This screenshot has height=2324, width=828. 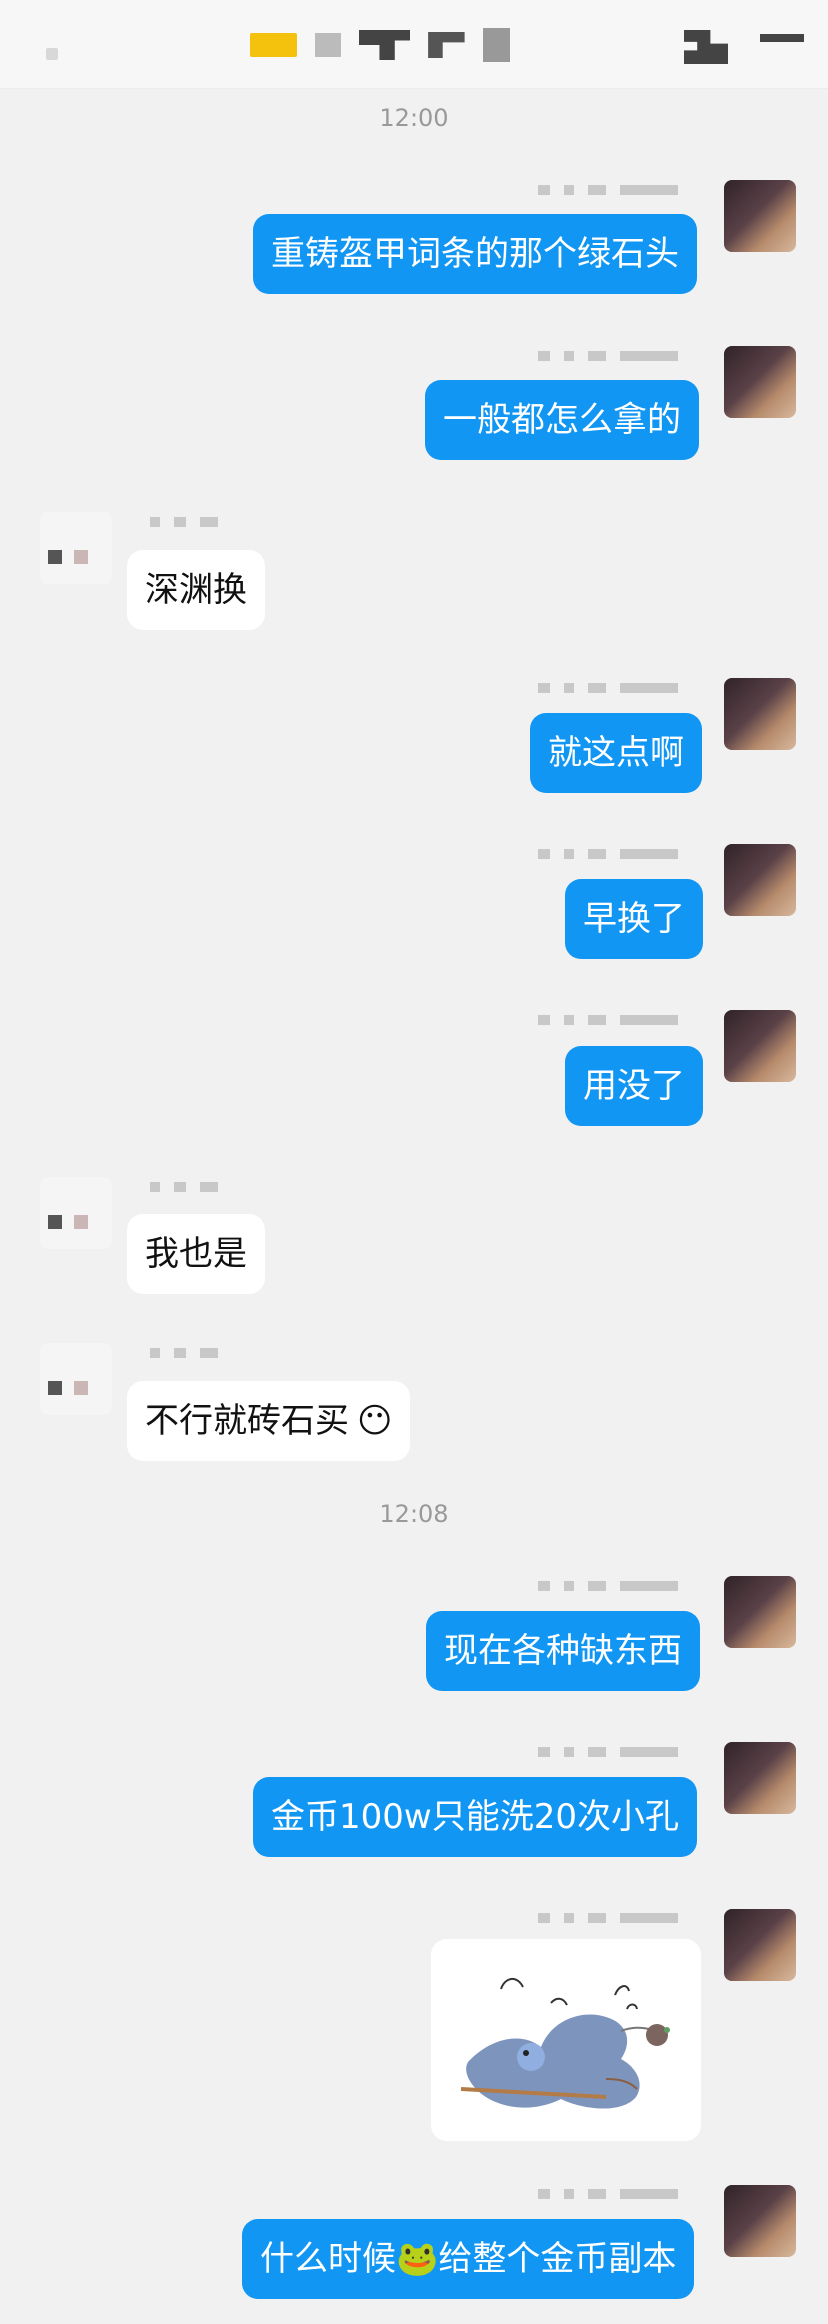 What do you see at coordinates (375, 1421) in the screenshot?
I see `emoji-face-neutral-icon: 😶` at bounding box center [375, 1421].